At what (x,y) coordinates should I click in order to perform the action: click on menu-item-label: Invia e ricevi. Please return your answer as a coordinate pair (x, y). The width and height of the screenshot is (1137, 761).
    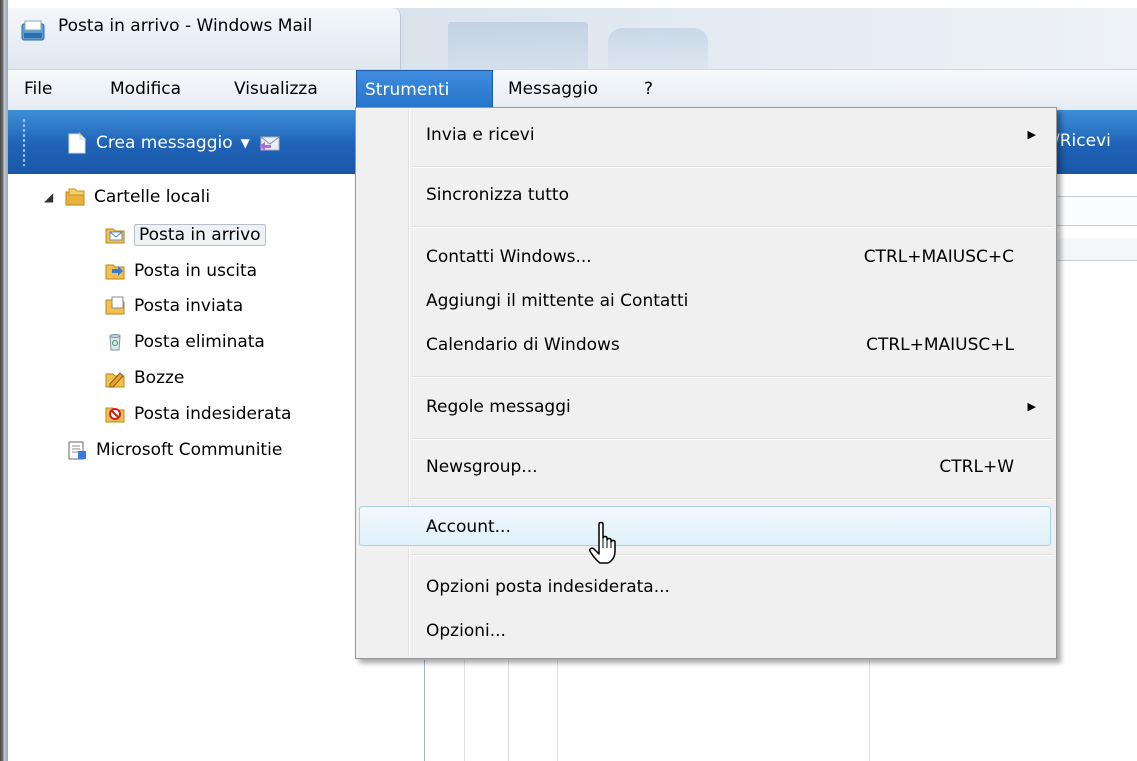
    Looking at the image, I should click on (480, 135).